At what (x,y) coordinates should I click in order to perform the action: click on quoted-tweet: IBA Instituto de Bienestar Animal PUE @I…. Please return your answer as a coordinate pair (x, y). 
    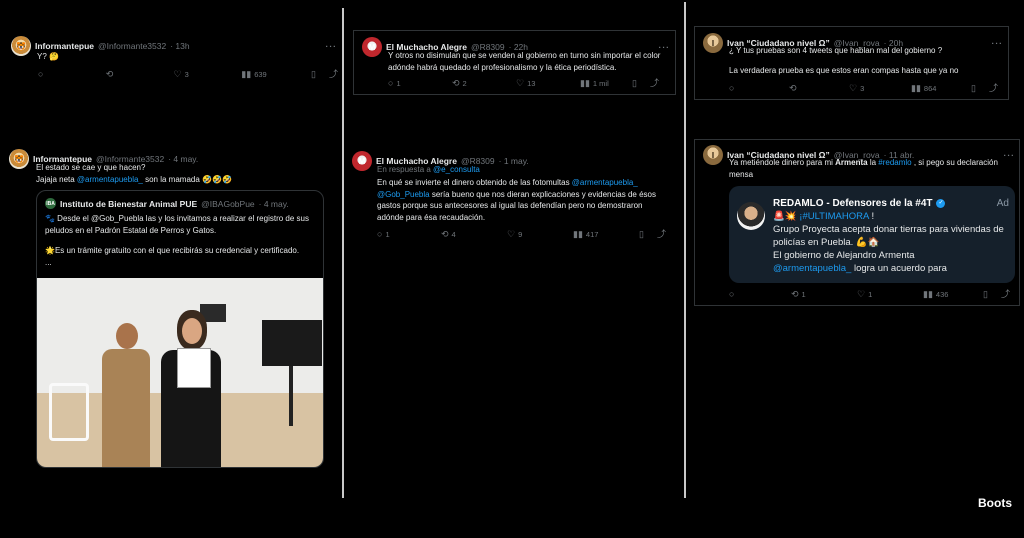
    Looking at the image, I should click on (180, 329).